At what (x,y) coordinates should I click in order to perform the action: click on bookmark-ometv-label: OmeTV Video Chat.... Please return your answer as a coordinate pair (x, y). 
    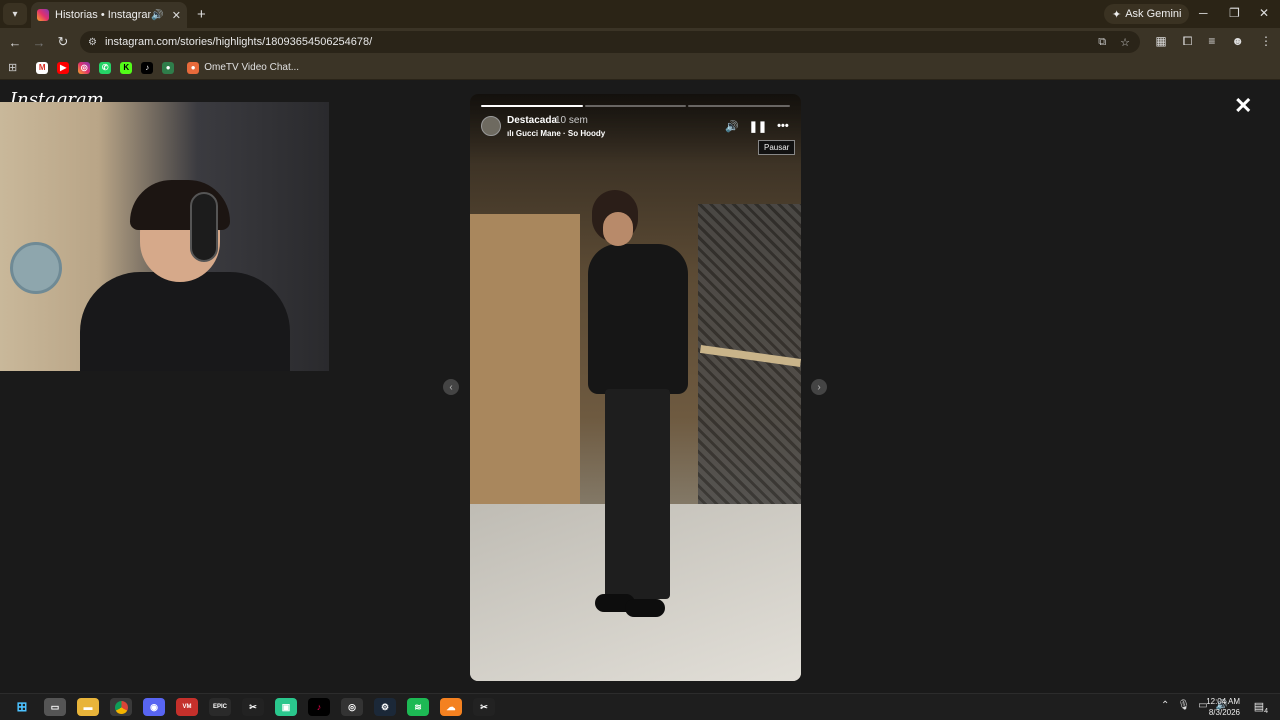
    Looking at the image, I should click on (252, 67).